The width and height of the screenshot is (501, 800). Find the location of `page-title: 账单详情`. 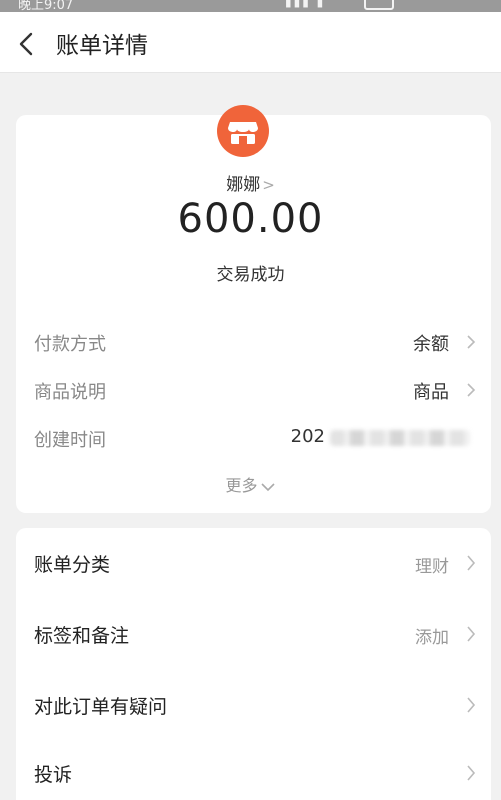

page-title: 账单详情 is located at coordinates (102, 46).